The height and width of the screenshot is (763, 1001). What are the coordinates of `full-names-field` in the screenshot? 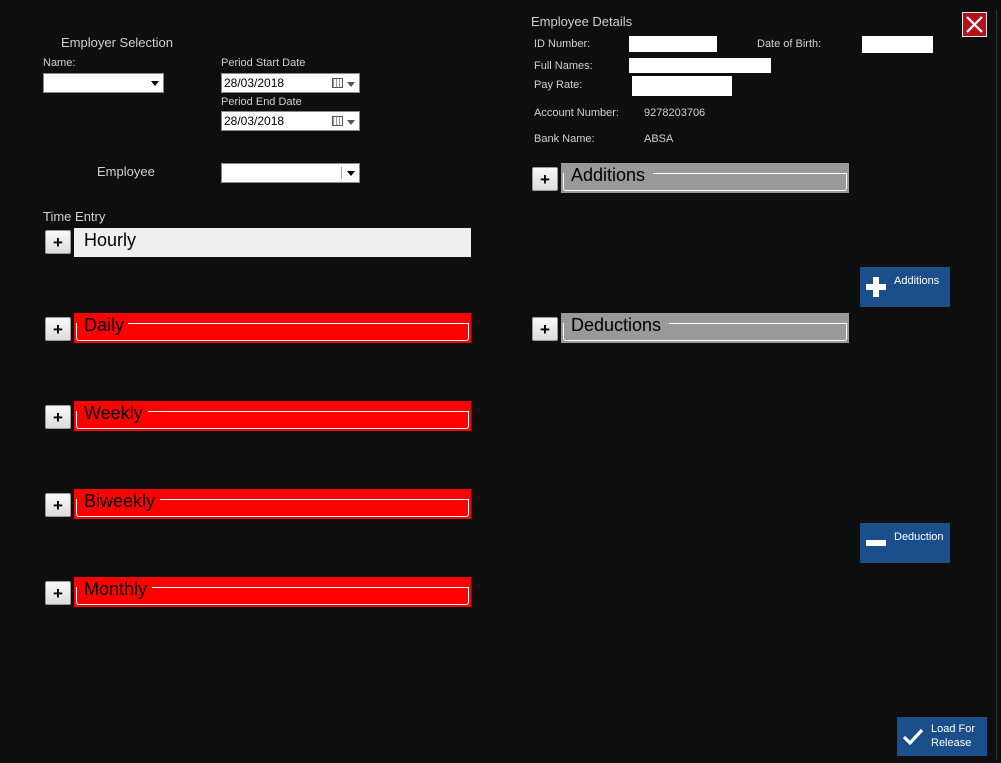 It's located at (700, 65).